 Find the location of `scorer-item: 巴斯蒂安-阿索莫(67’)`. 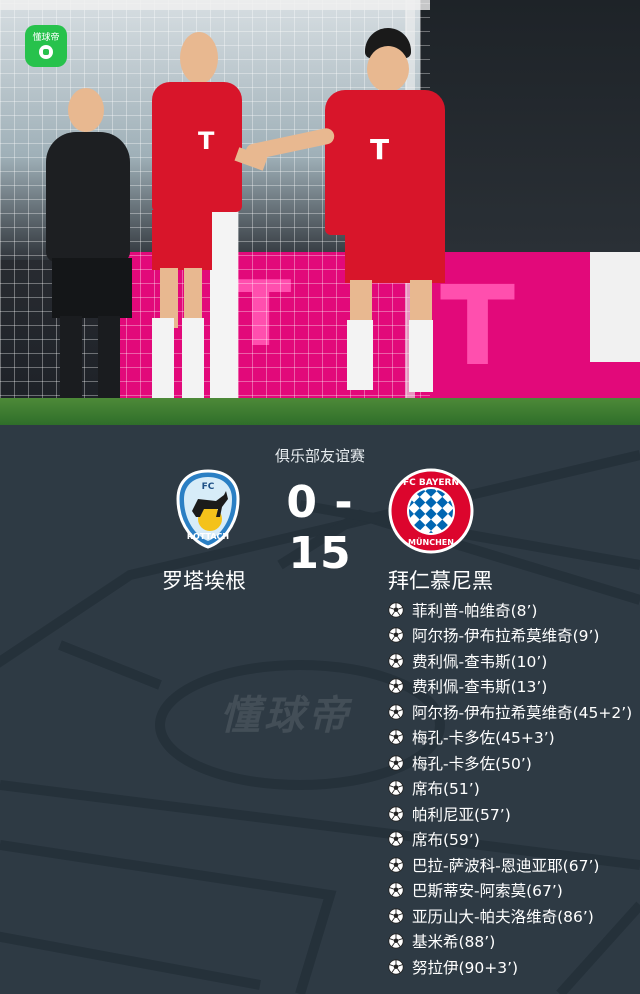

scorer-item: 巴斯蒂安-阿索莫(67’) is located at coordinates (514, 891).